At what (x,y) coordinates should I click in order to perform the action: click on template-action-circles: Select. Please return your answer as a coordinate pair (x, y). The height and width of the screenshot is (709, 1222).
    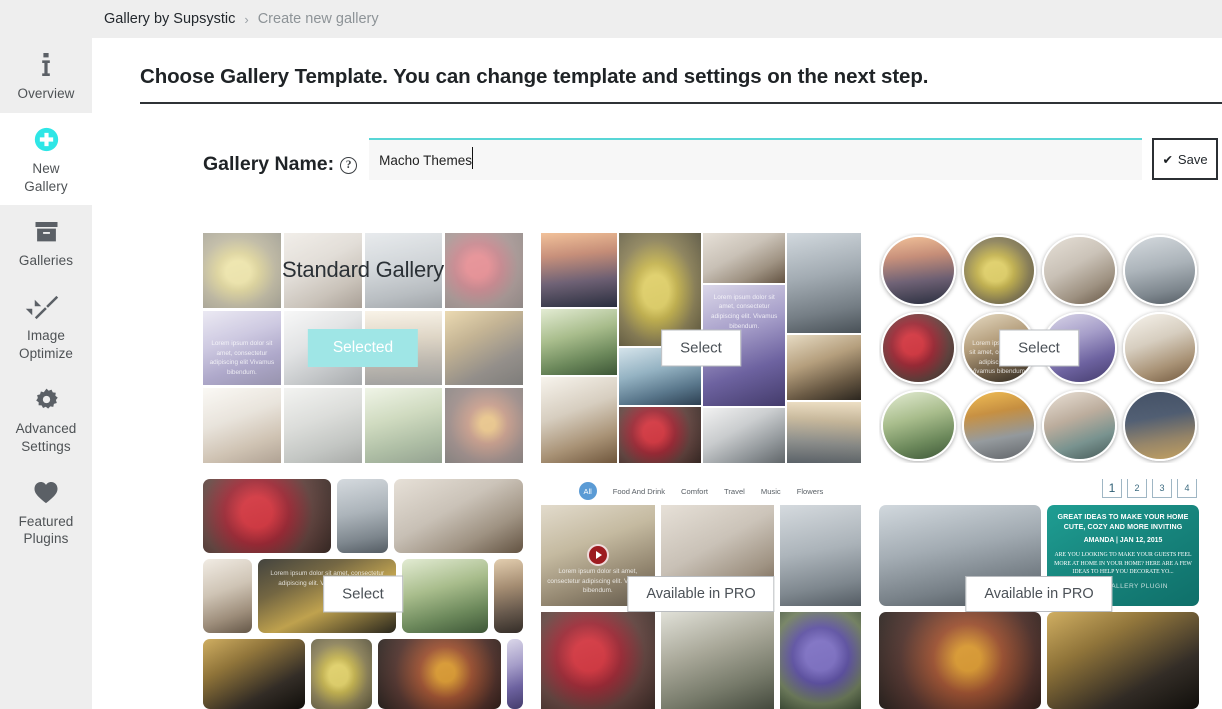
    Looking at the image, I should click on (1039, 348).